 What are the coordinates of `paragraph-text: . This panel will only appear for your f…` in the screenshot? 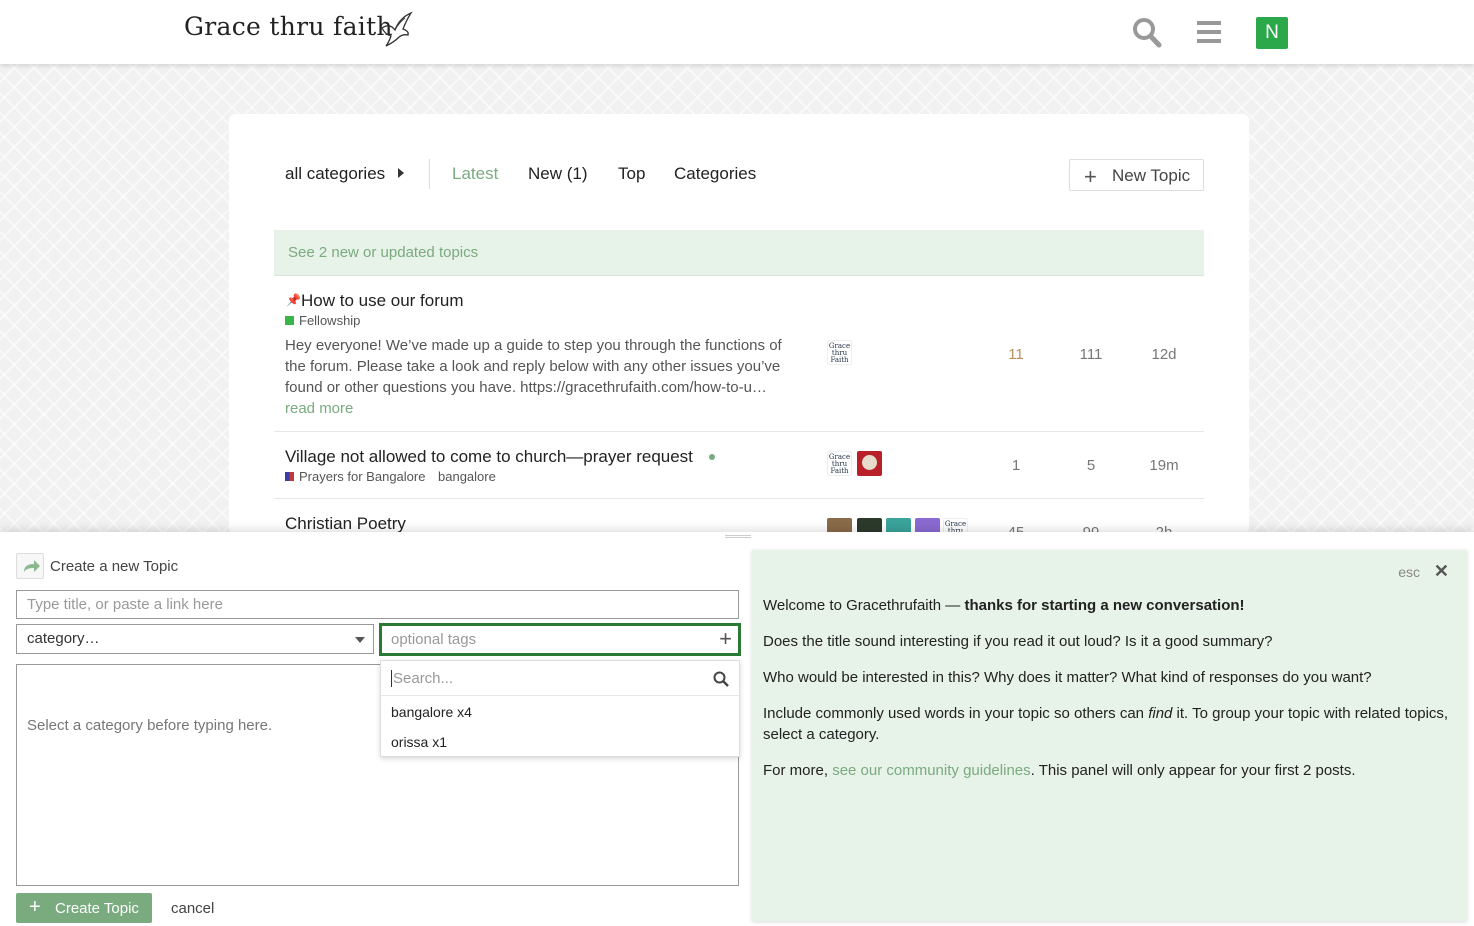 It's located at (1193, 770).